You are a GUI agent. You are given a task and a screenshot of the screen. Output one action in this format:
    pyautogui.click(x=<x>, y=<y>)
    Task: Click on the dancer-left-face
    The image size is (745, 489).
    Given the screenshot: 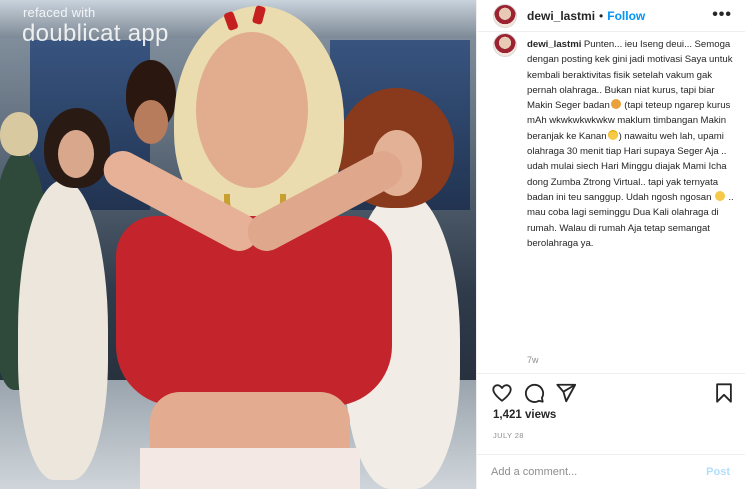 What is the action you would take?
    pyautogui.click(x=76, y=154)
    